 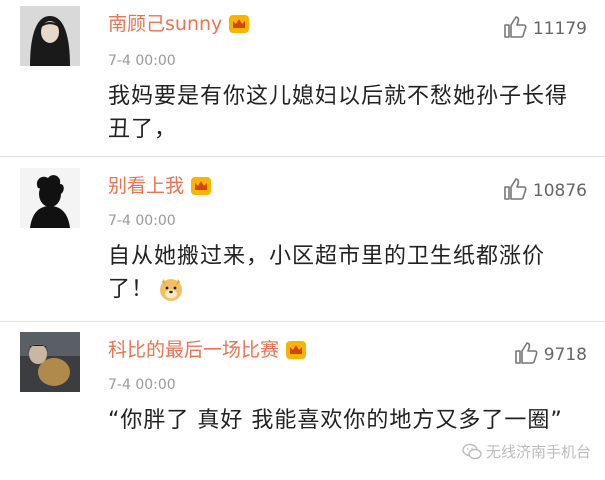 What do you see at coordinates (171, 294) in the screenshot?
I see `doge-emoji-icon` at bounding box center [171, 294].